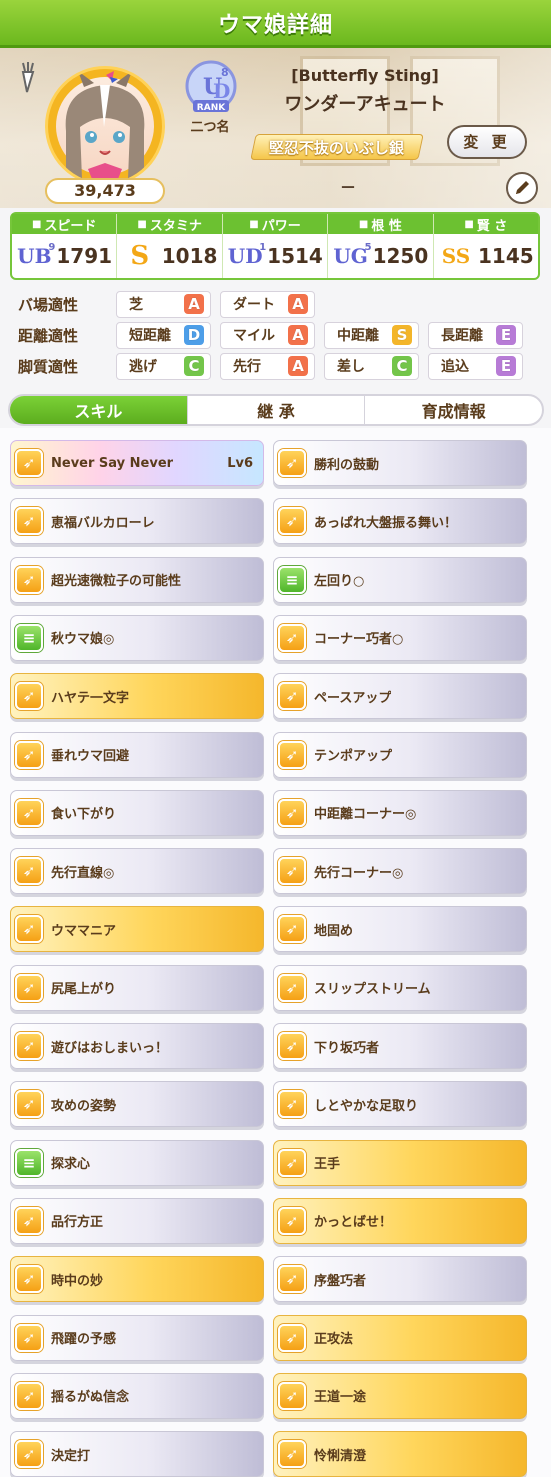  I want to click on skill-item: ➶ ハヤテ一文字, so click(137, 696).